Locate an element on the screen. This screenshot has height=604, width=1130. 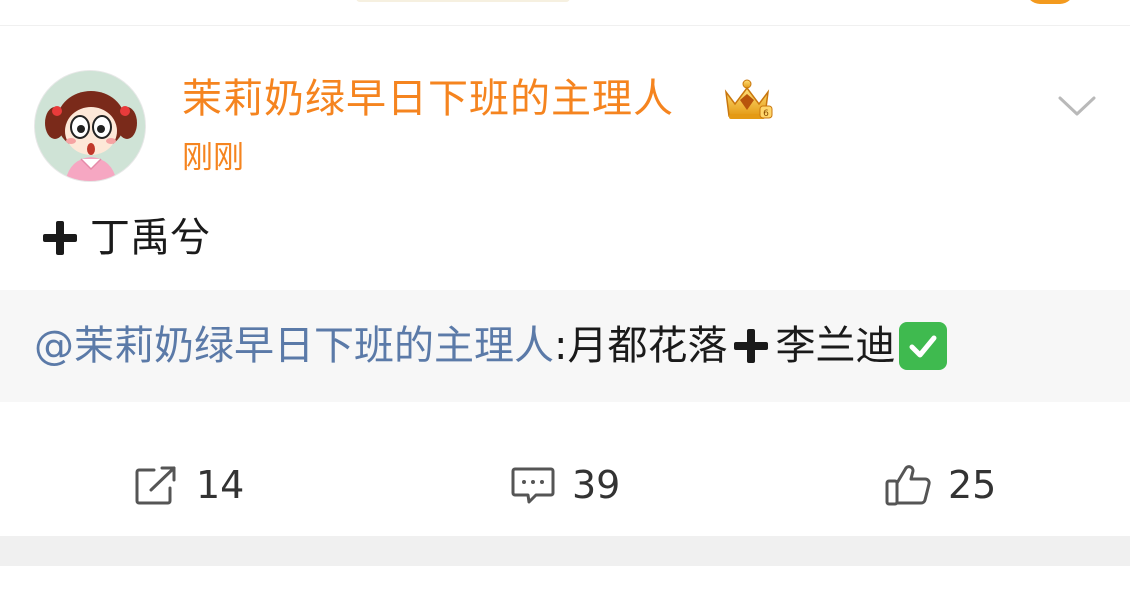
post-content: 丁禹兮 is located at coordinates (125, 238).